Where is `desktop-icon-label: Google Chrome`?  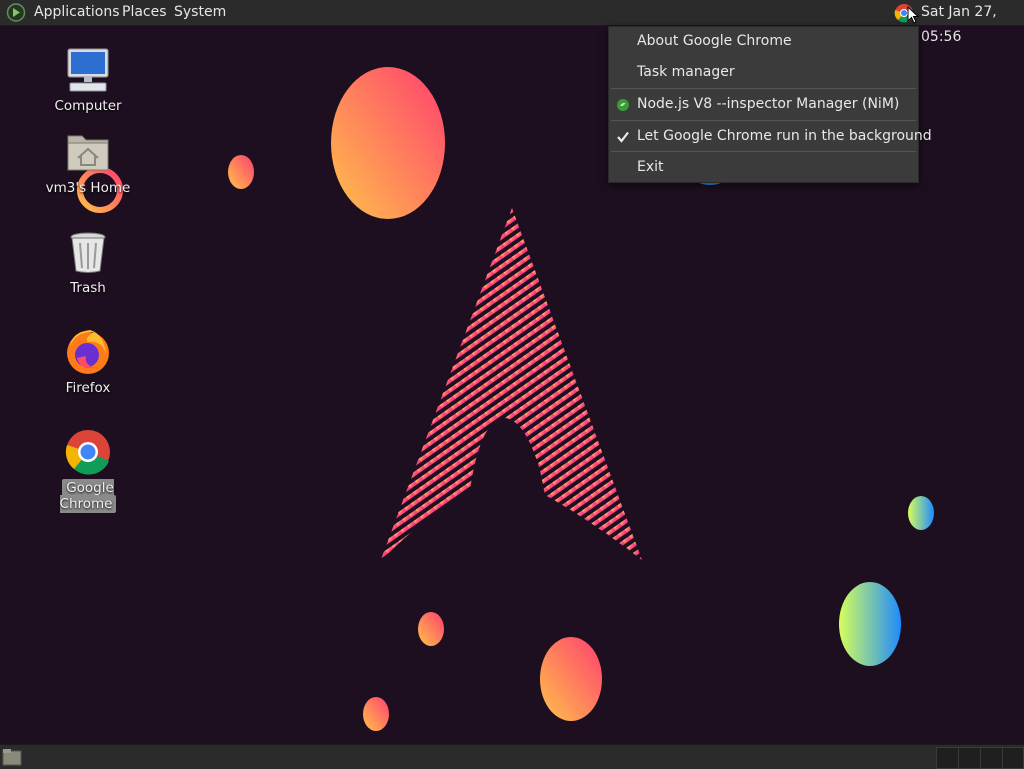
desktop-icon-label: Google Chrome is located at coordinates (88, 496).